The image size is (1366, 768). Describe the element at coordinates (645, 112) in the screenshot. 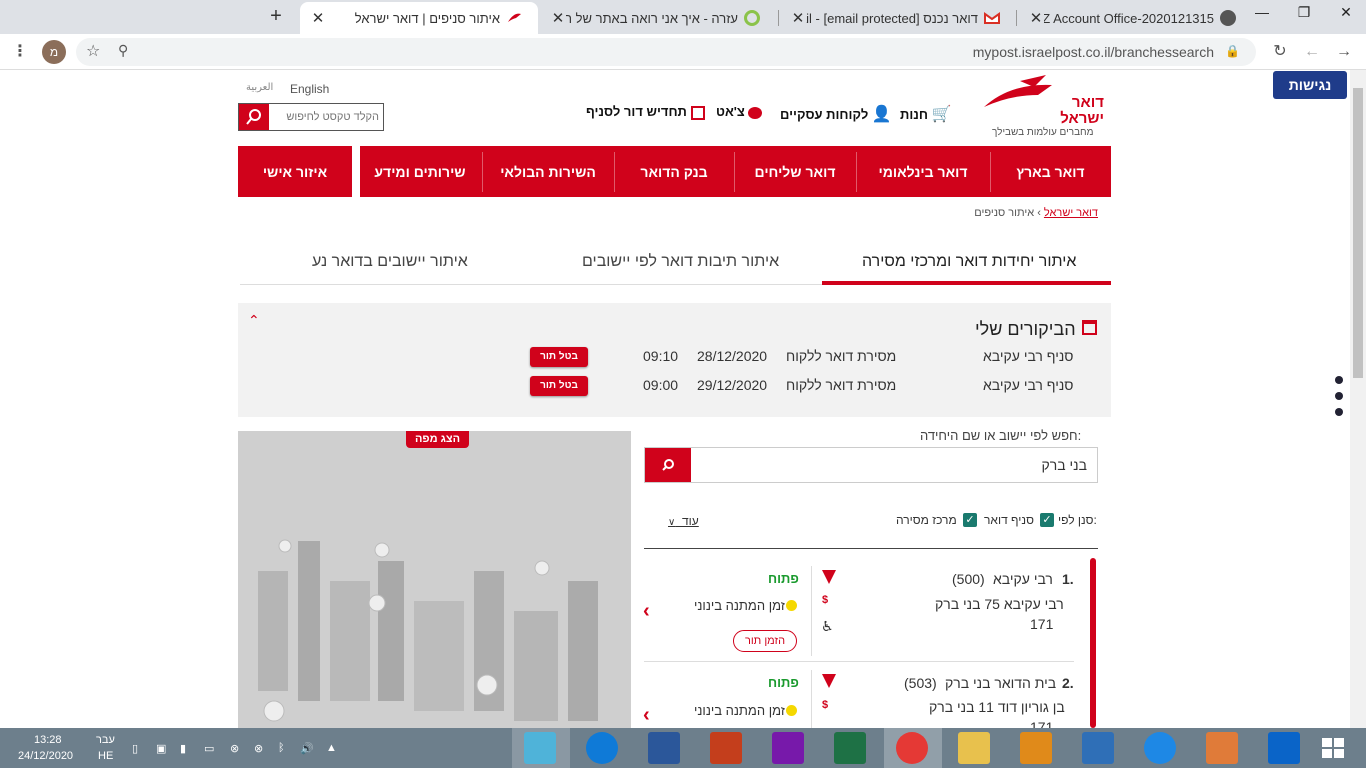

I see `appointment-link: תחדיש דור לסניף` at that location.